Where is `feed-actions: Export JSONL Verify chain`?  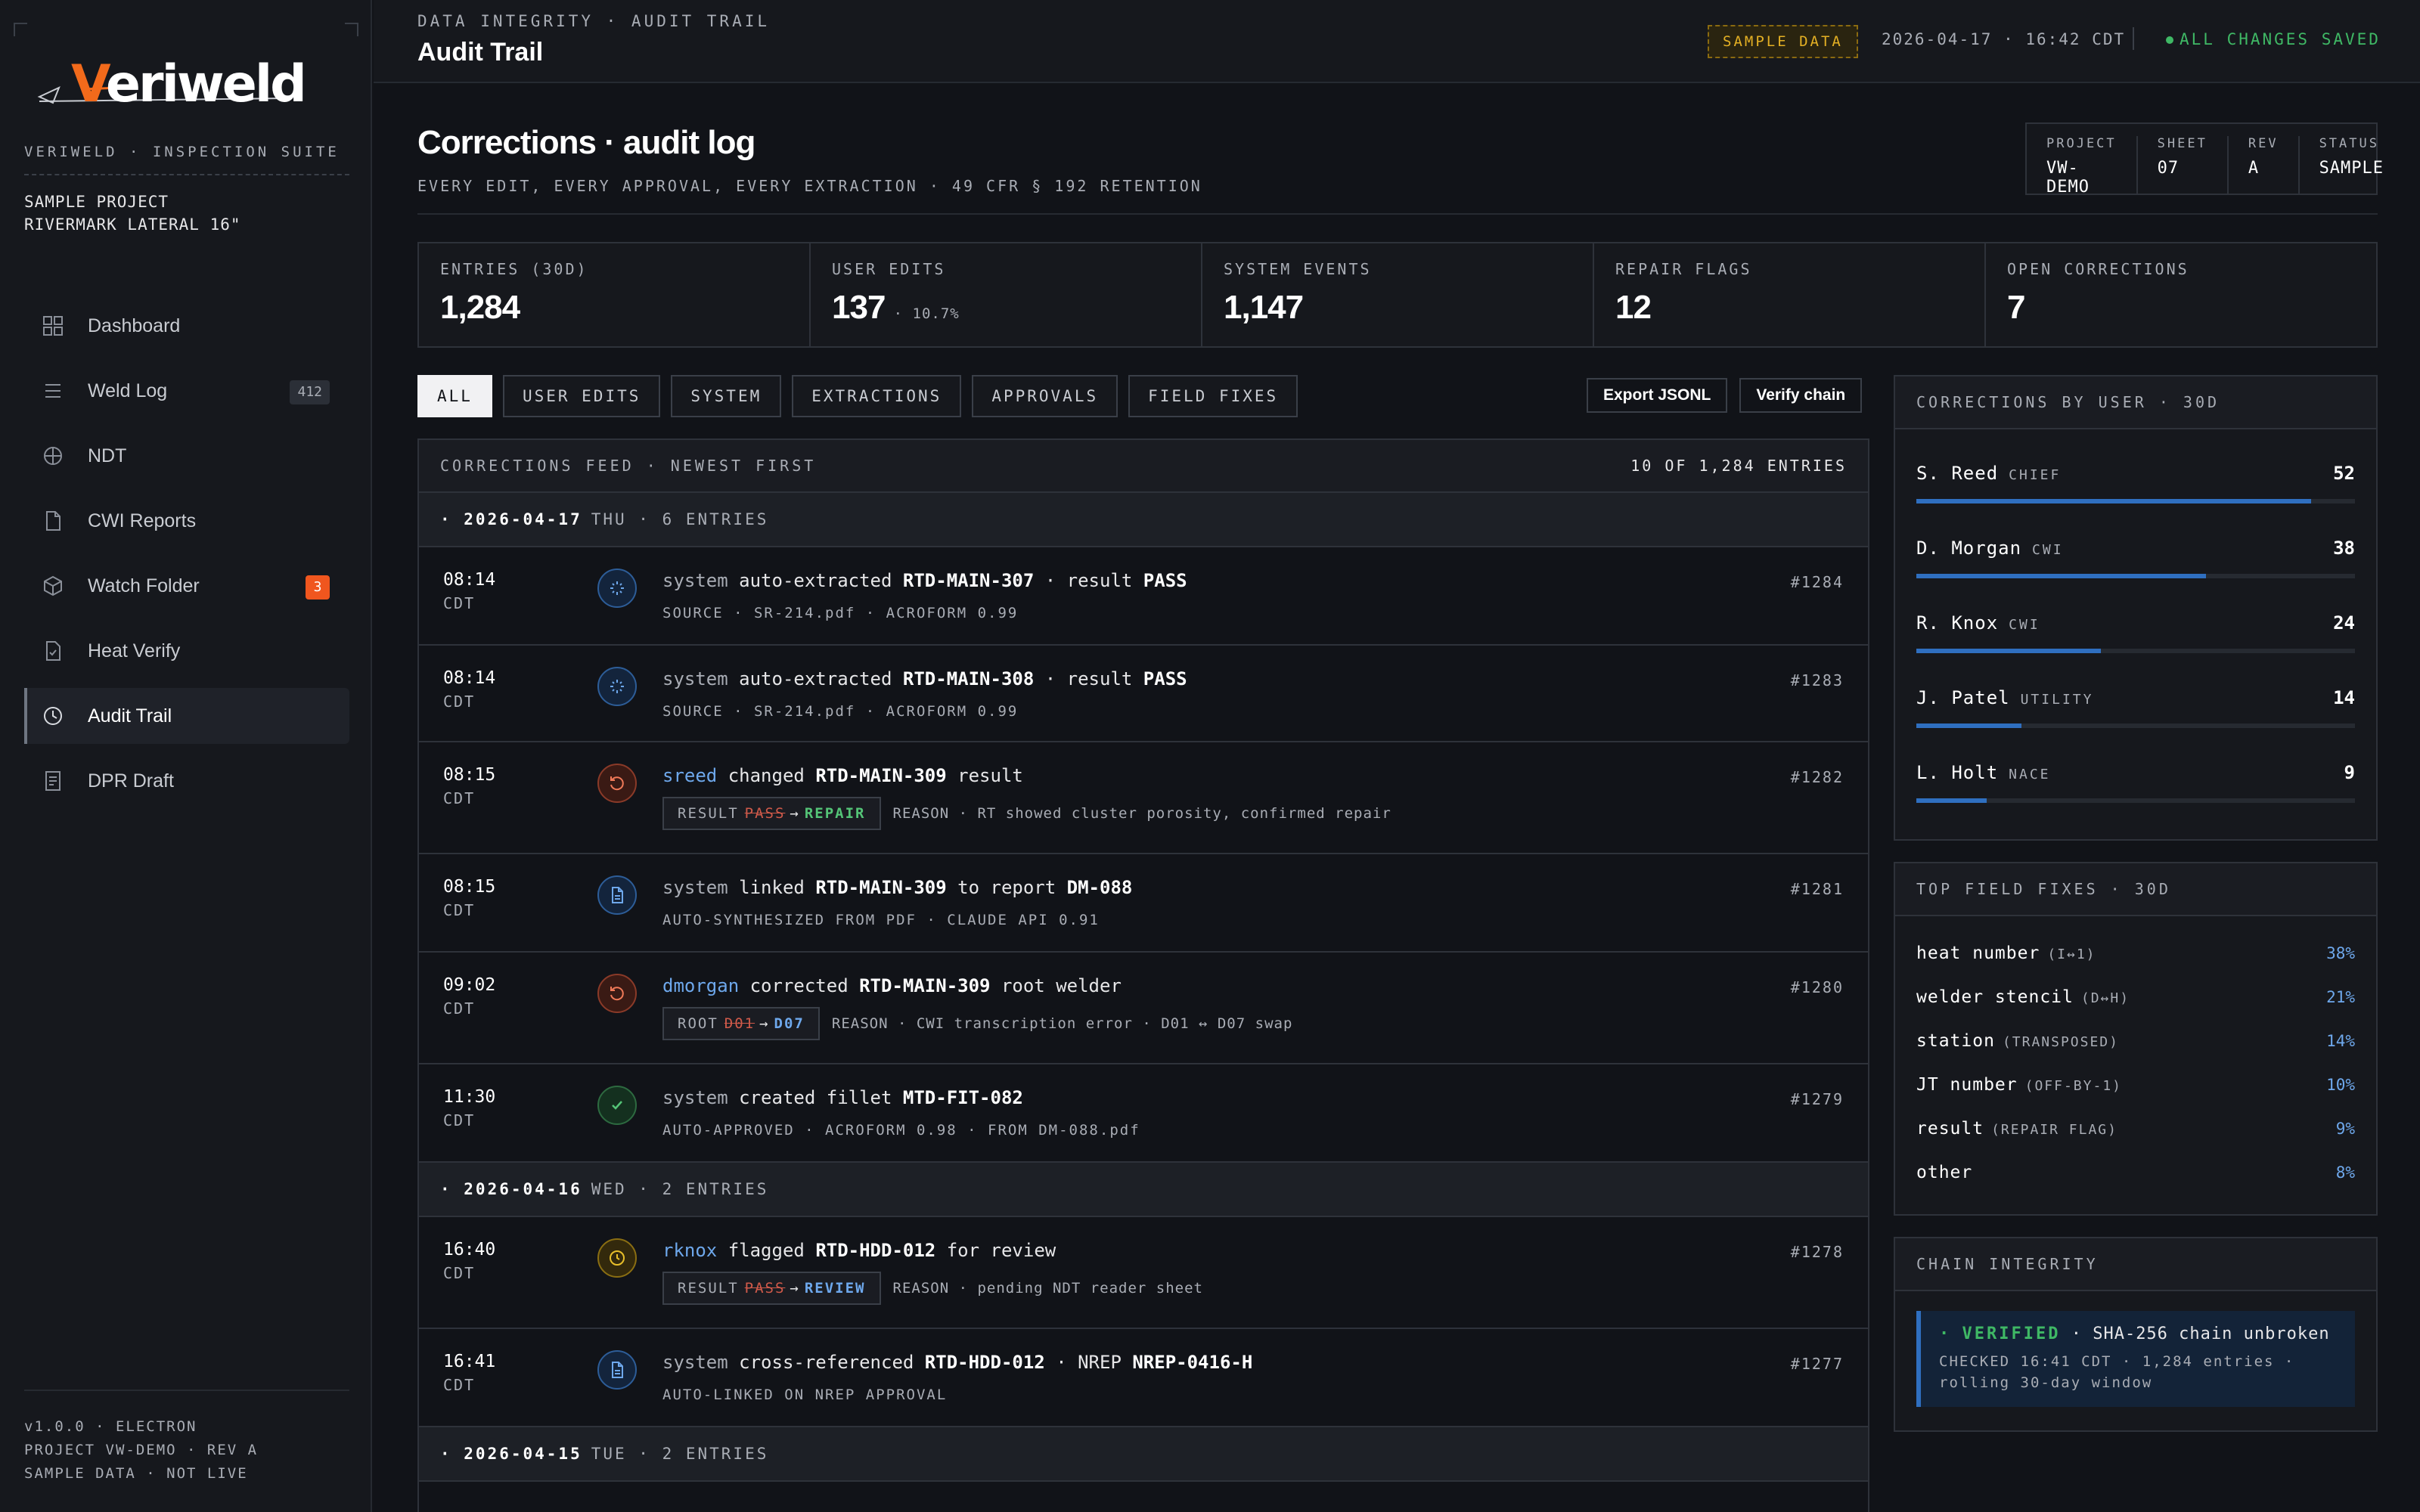 feed-actions: Export JSONL Verify chain is located at coordinates (1725, 395).